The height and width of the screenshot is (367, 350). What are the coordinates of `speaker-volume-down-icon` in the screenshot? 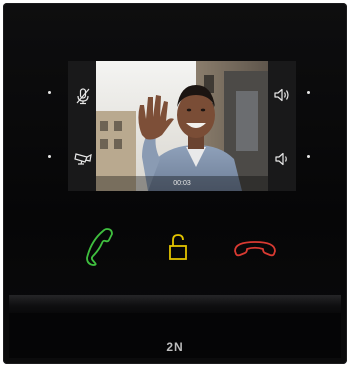 It's located at (282, 159).